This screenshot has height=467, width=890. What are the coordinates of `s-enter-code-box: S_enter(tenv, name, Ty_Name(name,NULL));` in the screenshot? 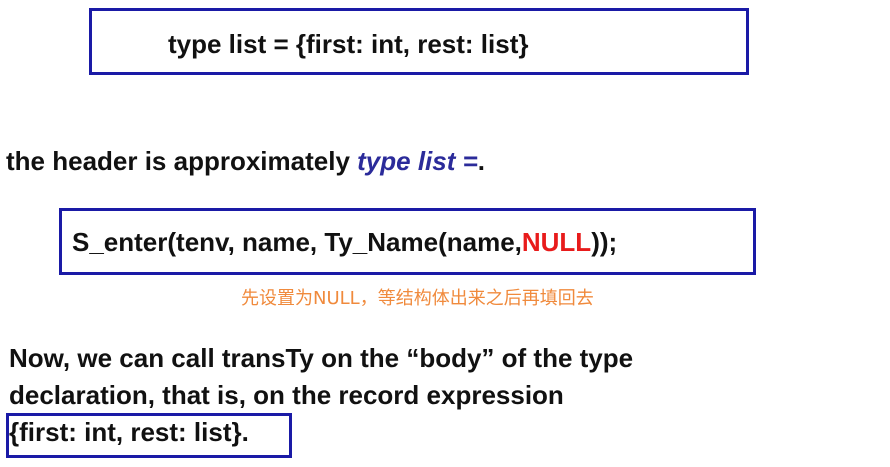 It's located at (407, 241).